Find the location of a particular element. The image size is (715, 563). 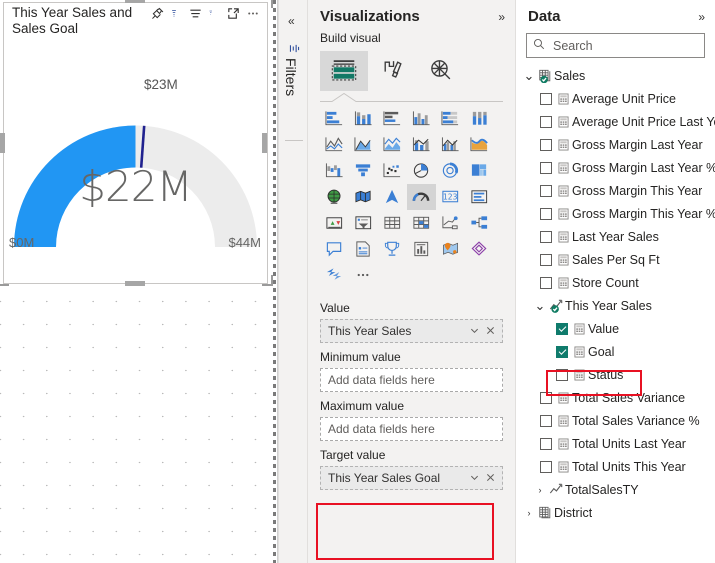

data-tree-row: Value is located at coordinates (615, 328).